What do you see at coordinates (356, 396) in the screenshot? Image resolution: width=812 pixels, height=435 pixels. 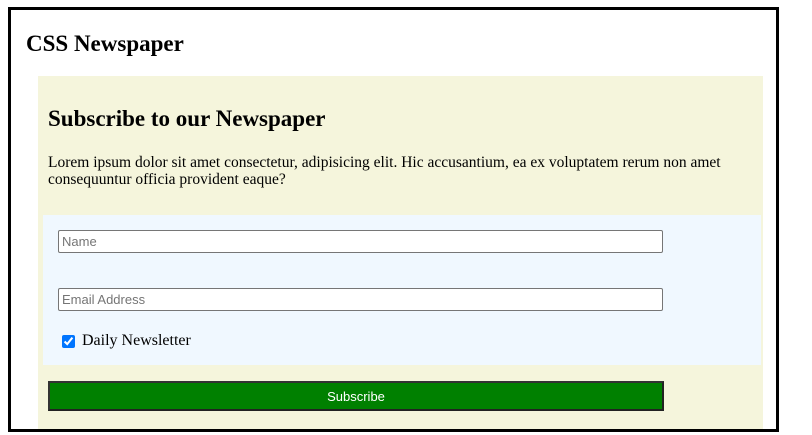 I see `subscribe-button: Subscribe` at bounding box center [356, 396].